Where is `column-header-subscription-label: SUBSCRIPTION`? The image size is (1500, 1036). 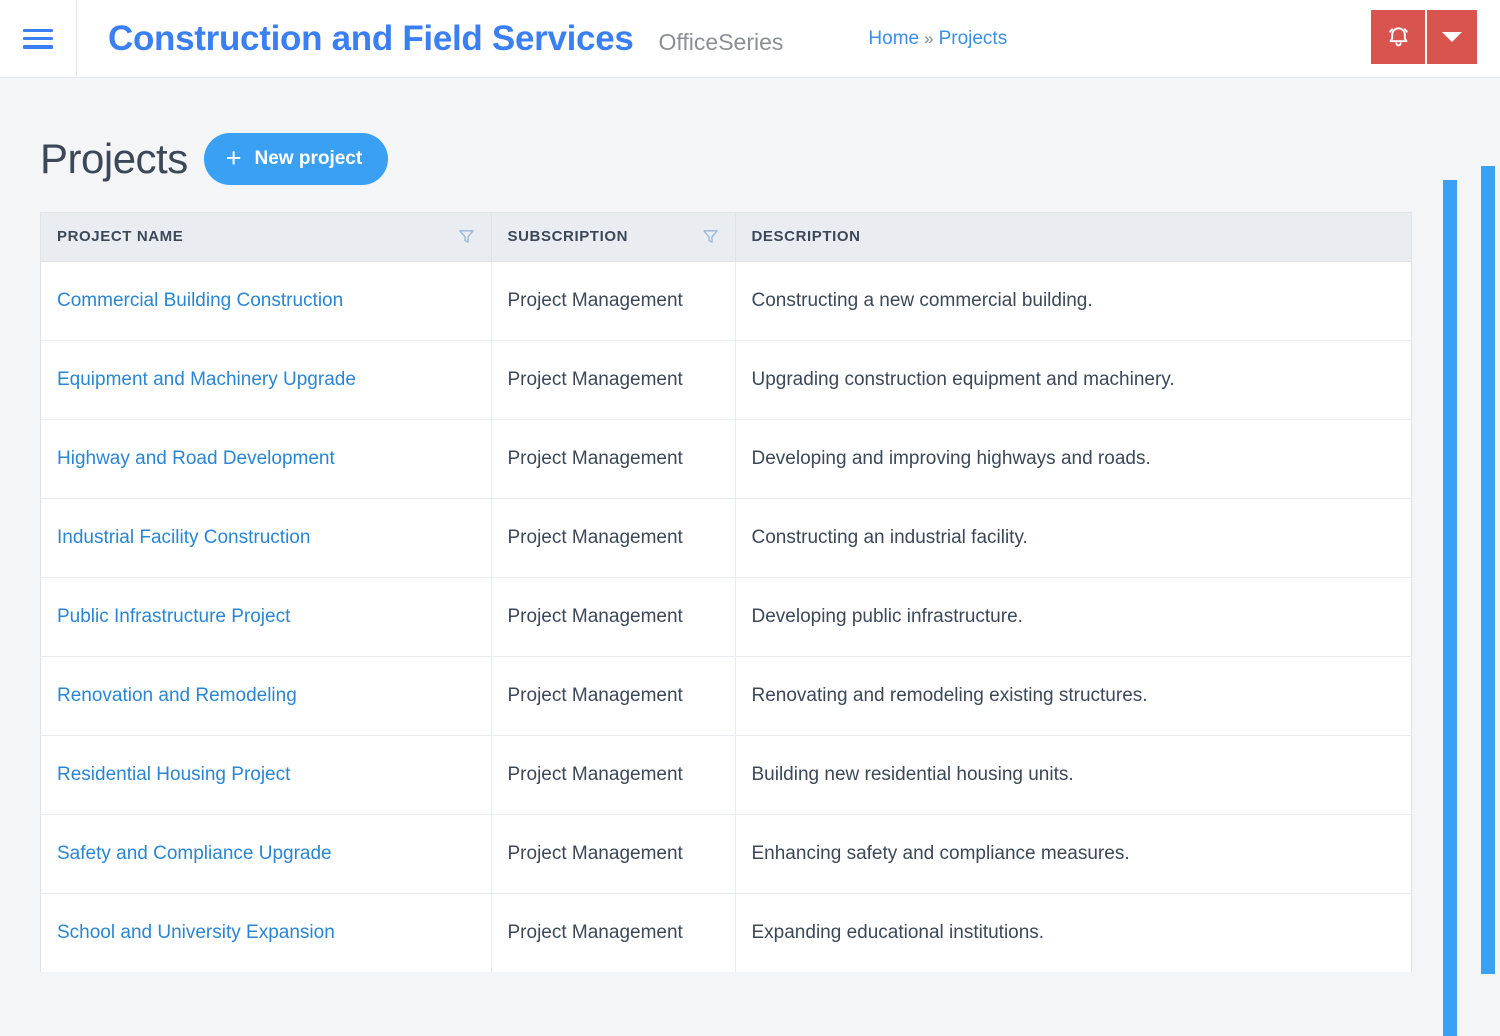 column-header-subscription-label: SUBSCRIPTION is located at coordinates (568, 237).